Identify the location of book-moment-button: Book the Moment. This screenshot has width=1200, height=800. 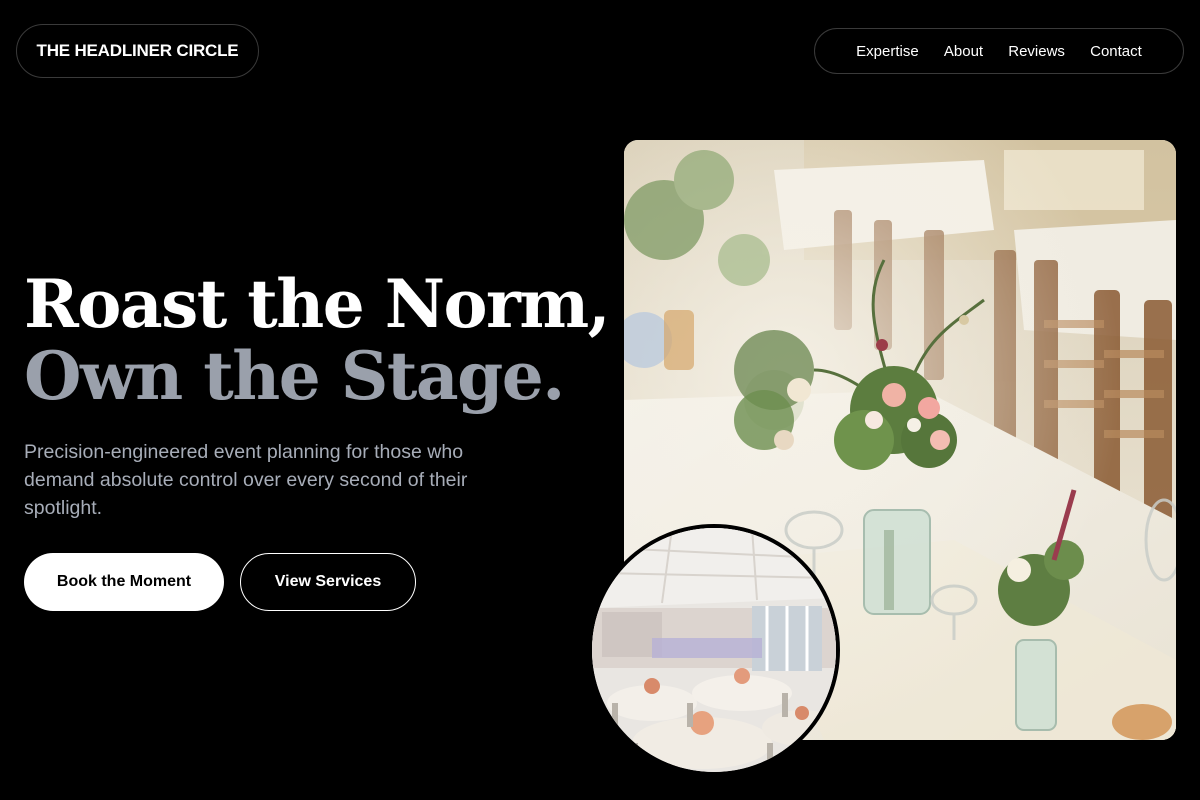
(124, 582).